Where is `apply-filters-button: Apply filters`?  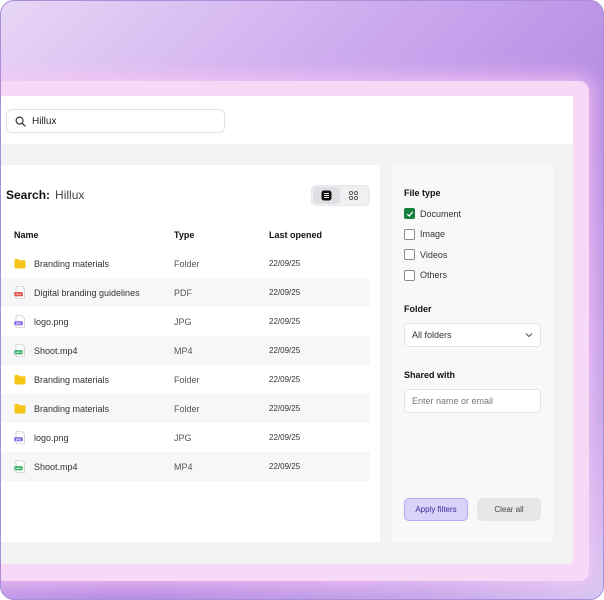
apply-filters-button: Apply filters is located at coordinates (436, 509).